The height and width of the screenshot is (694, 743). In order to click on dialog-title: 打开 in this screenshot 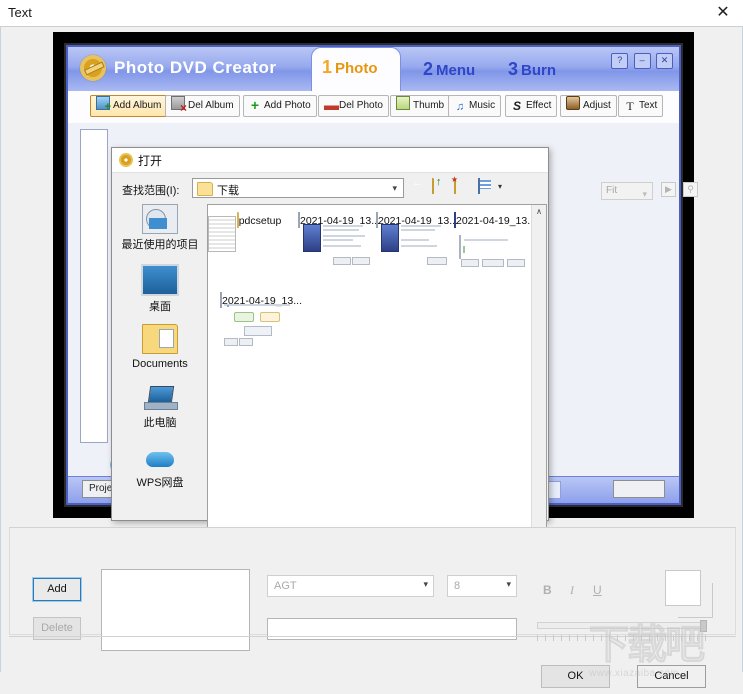, I will do `click(150, 160)`.